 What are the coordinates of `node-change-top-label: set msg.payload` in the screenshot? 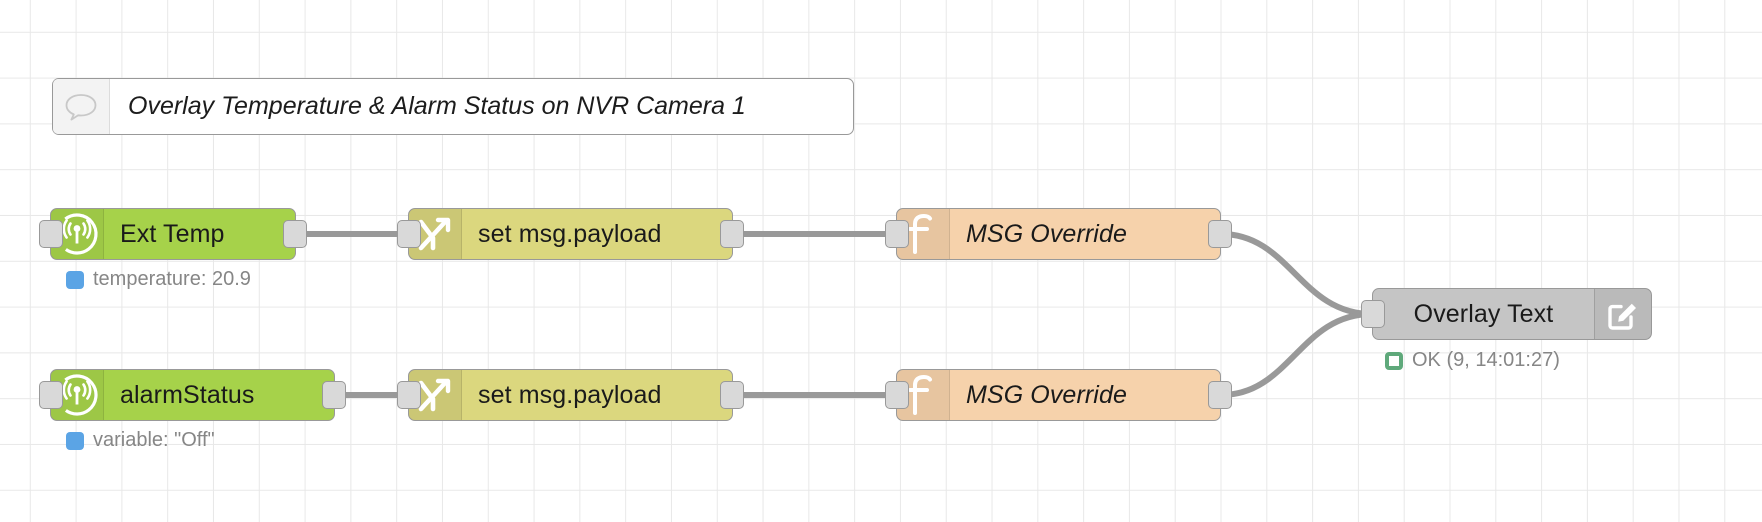 It's located at (570, 233).